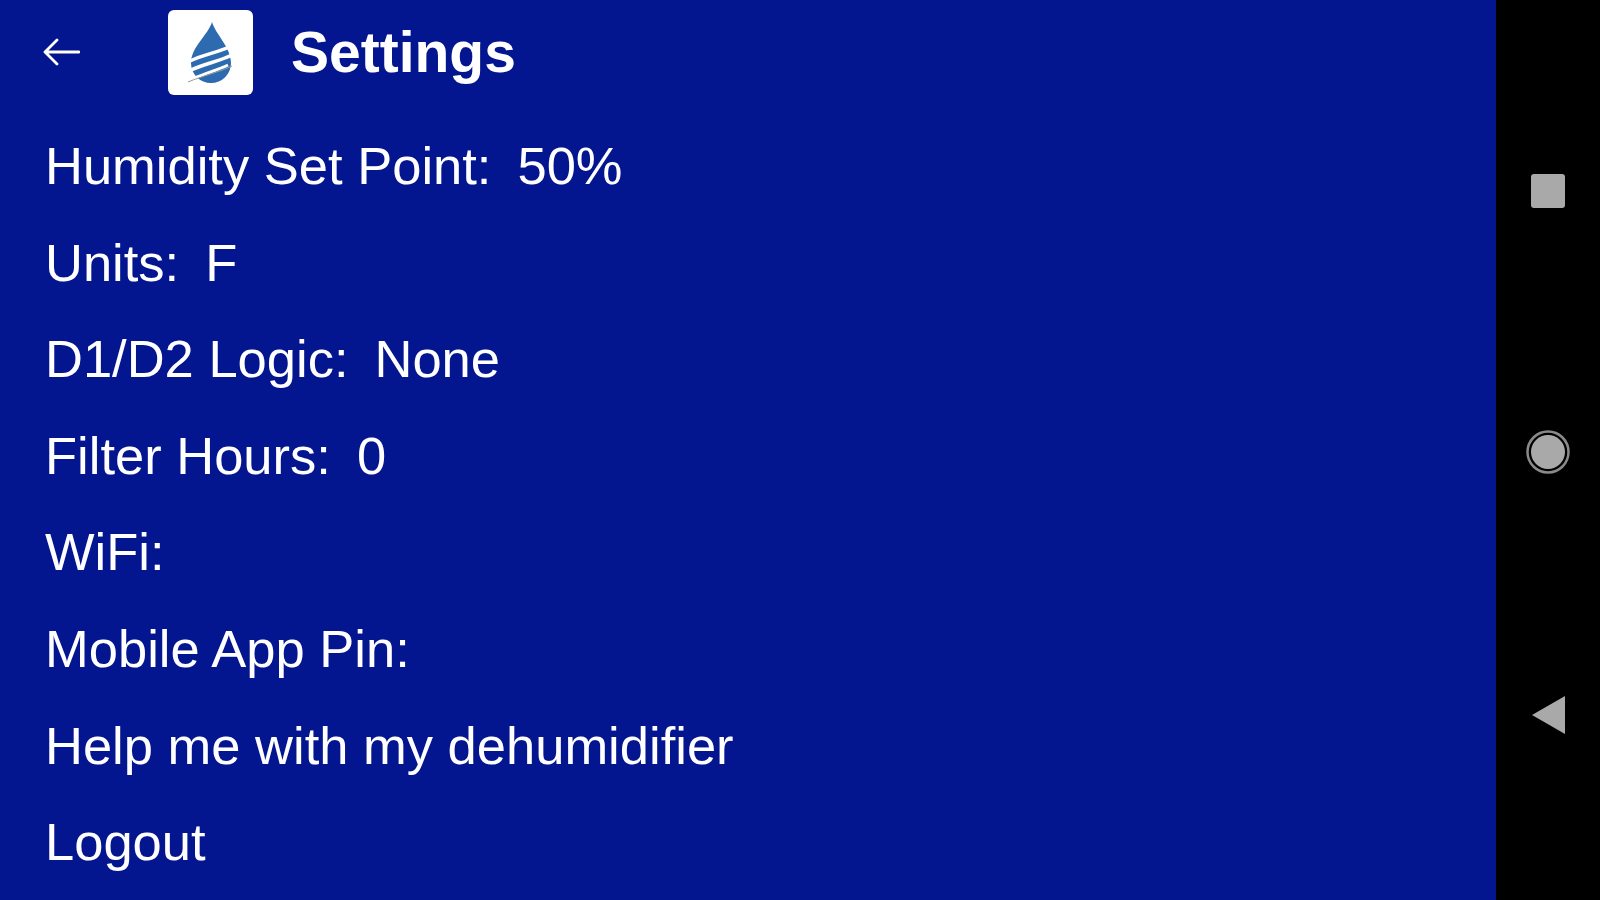 The image size is (1600, 900). I want to click on settings-item: WiFi:, so click(105, 552).